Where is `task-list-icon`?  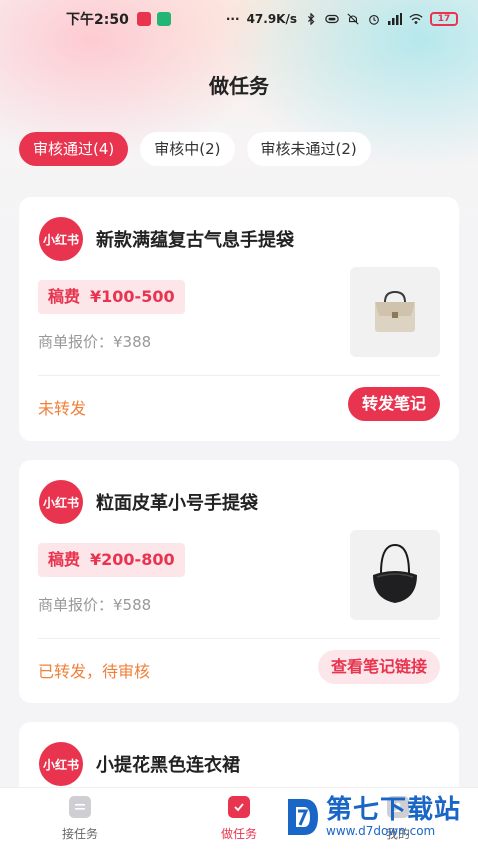
task-list-icon is located at coordinates (80, 807).